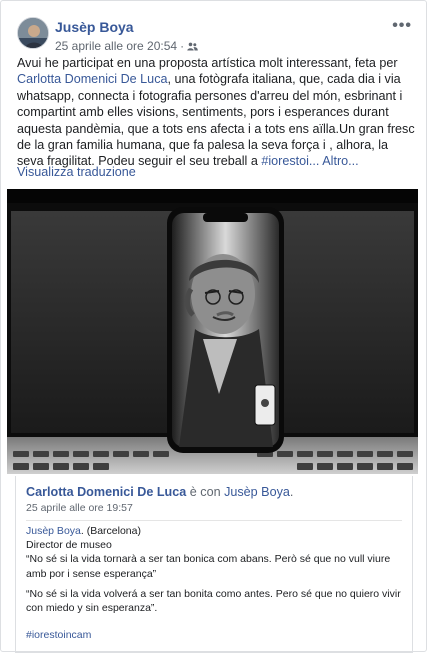  Describe the element at coordinates (291, 492) in the screenshot. I see `header-period: .` at that location.